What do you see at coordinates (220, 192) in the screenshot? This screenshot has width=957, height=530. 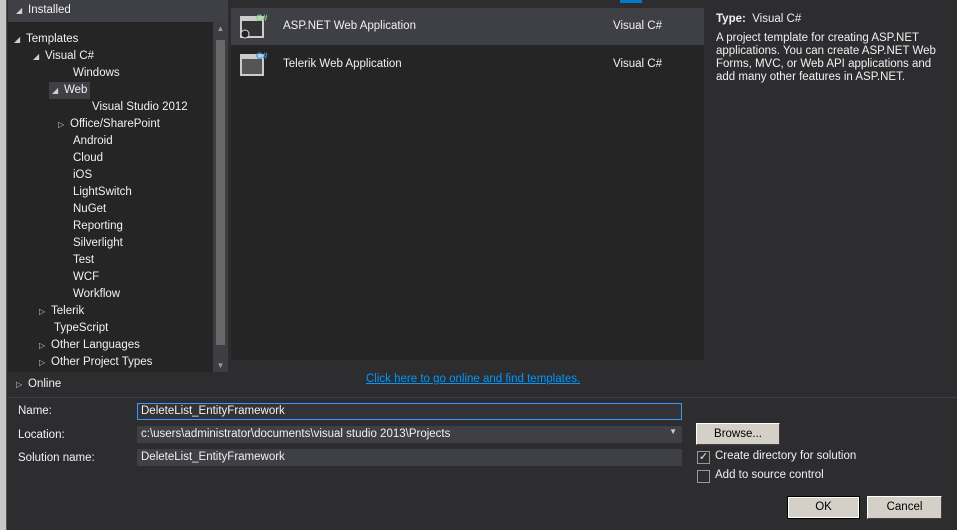 I see `scrollbar-thumb` at bounding box center [220, 192].